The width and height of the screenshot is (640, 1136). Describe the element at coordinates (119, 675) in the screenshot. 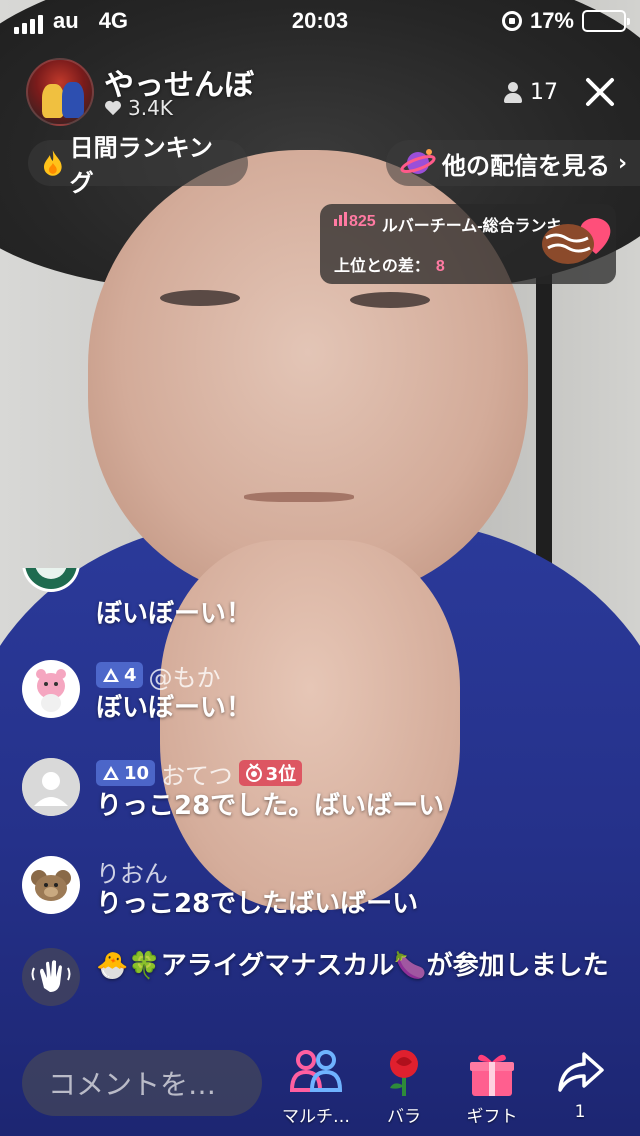

I see `level-badge: 4` at that location.